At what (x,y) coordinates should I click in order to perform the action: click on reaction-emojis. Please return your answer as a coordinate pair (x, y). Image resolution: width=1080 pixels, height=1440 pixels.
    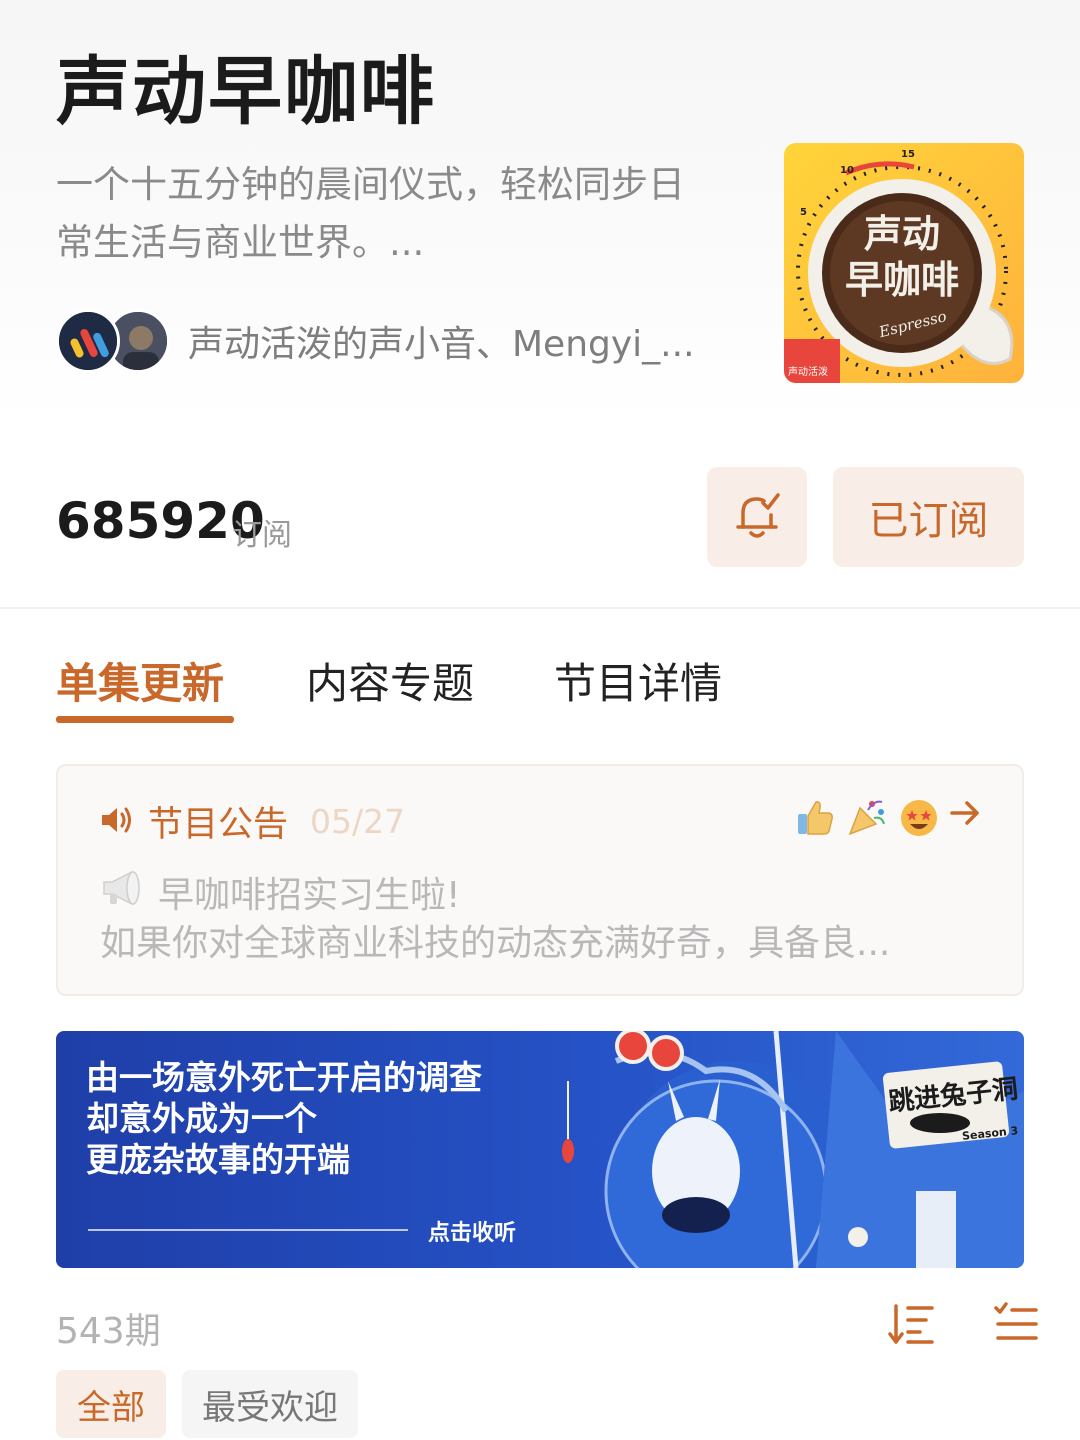
    Looking at the image, I should click on (867, 819).